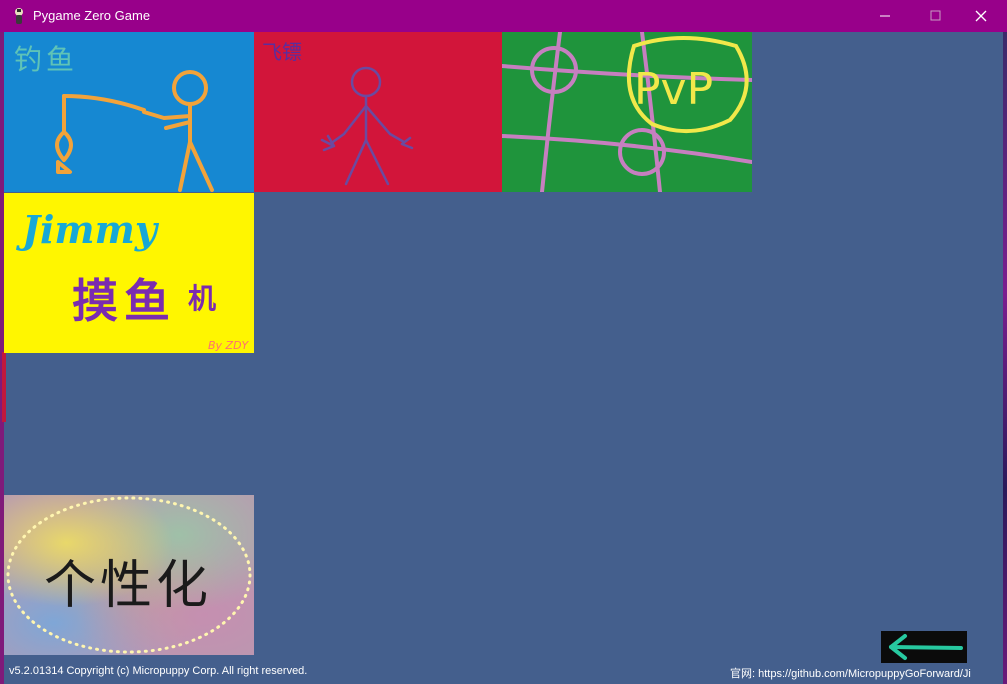 This screenshot has height=684, width=1007. Describe the element at coordinates (673, 89) in the screenshot. I see `pvp-label: PvP` at that location.